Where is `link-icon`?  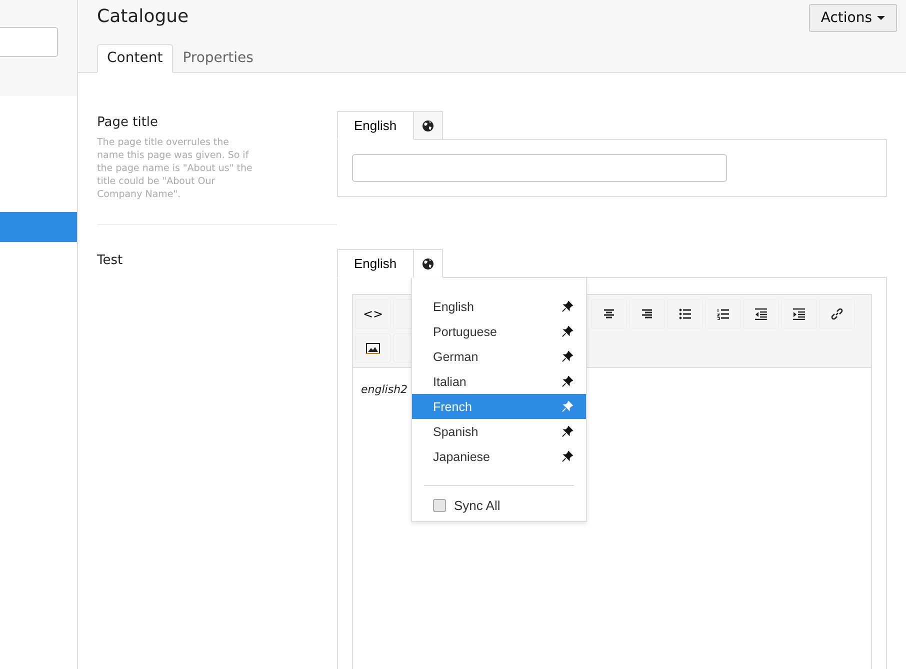 link-icon is located at coordinates (837, 314).